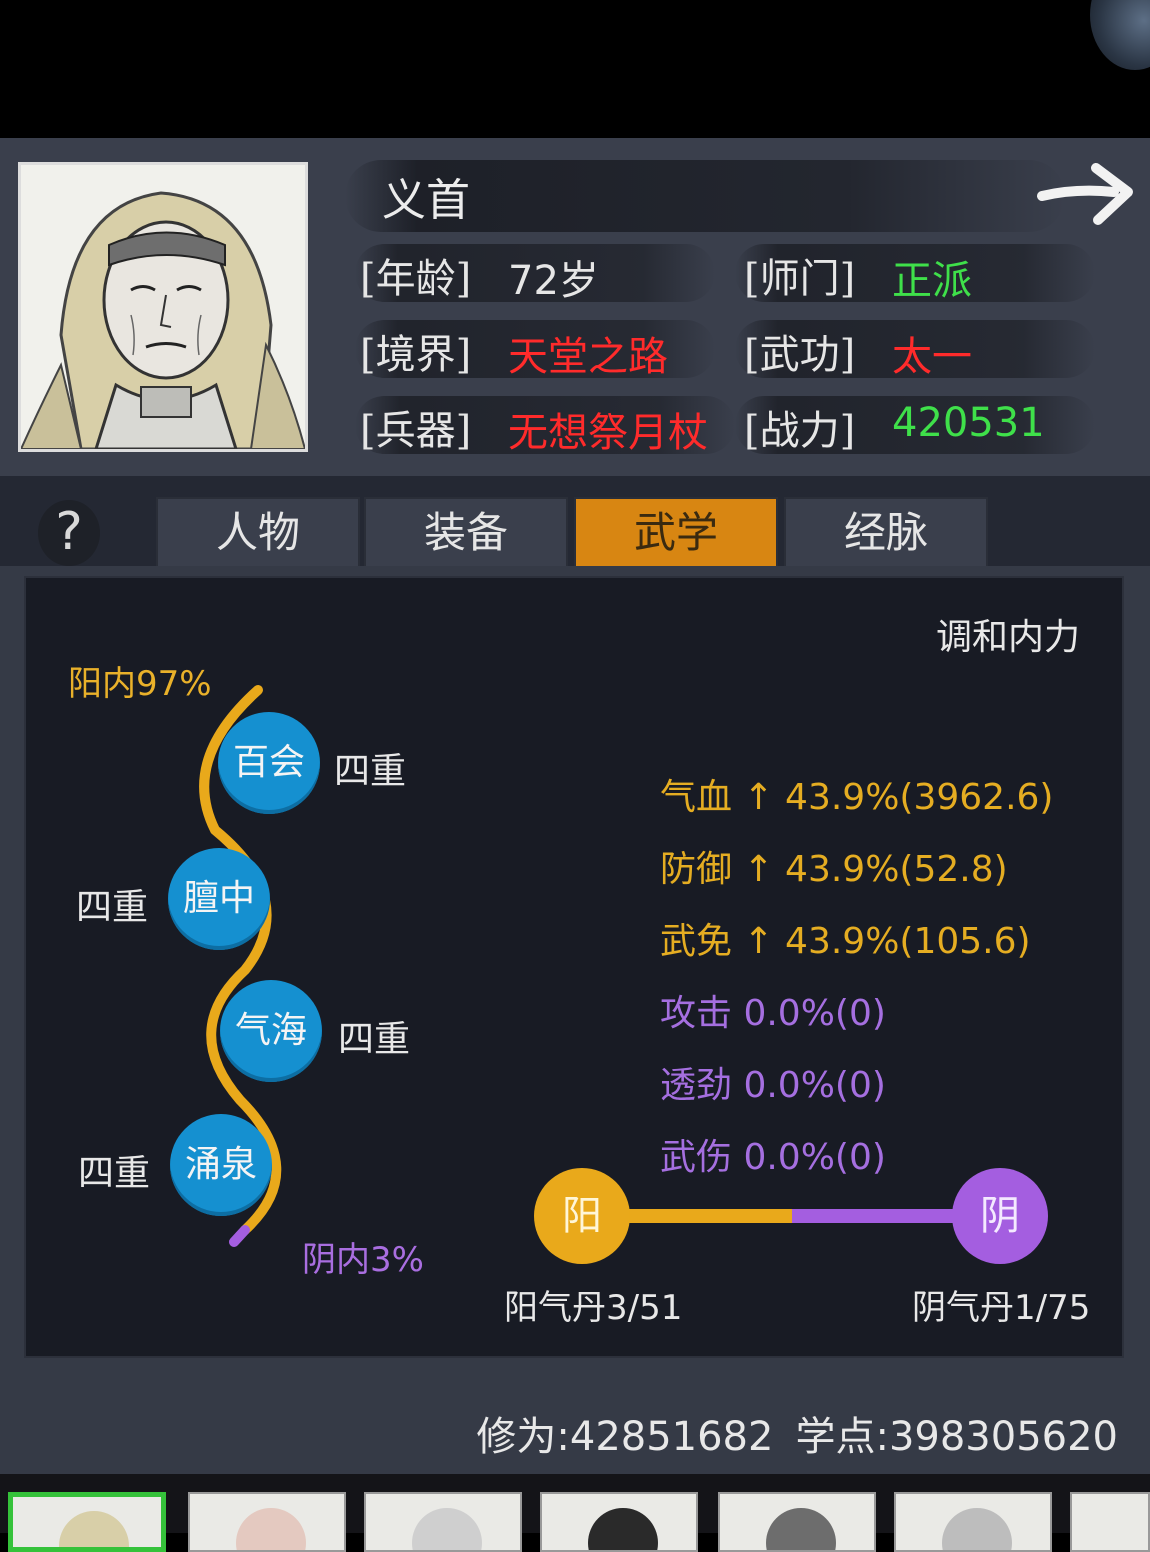 This screenshot has height=1552, width=1150. What do you see at coordinates (1001, 1308) in the screenshot?
I see `yin-pill-count: 阴气丹1/75` at bounding box center [1001, 1308].